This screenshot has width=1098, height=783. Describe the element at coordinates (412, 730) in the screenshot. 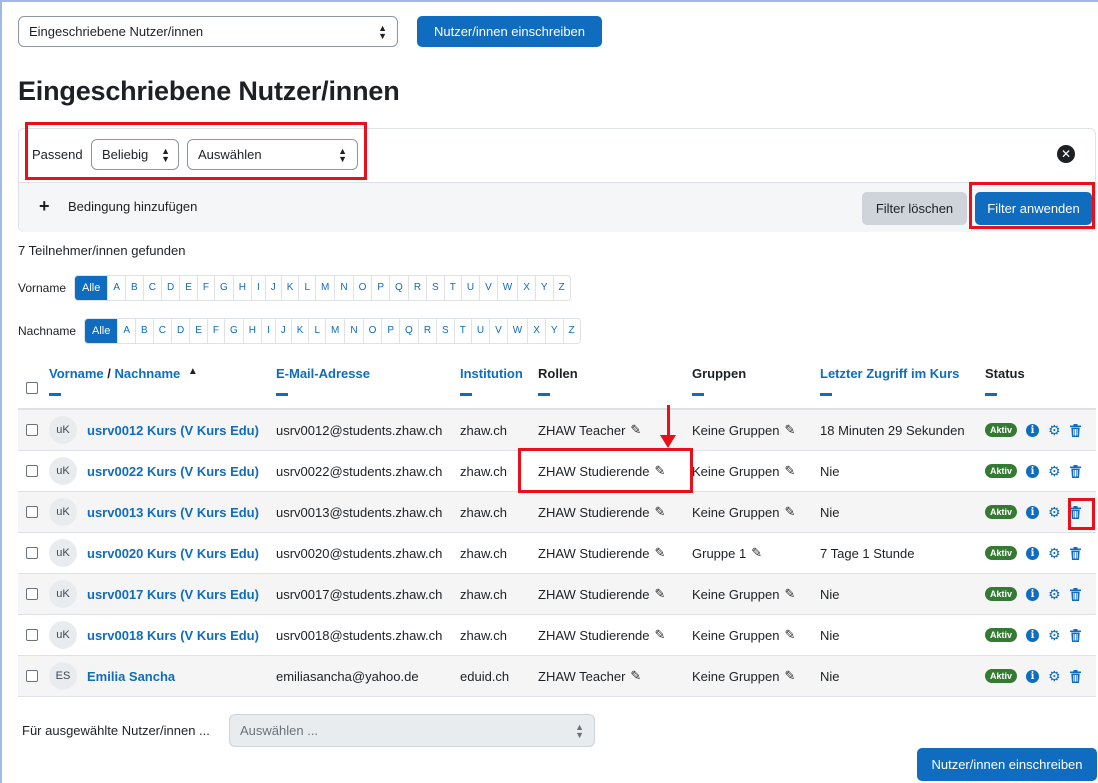

I see `bulk-action-select: Auswählen ... ▲ ▼` at that location.